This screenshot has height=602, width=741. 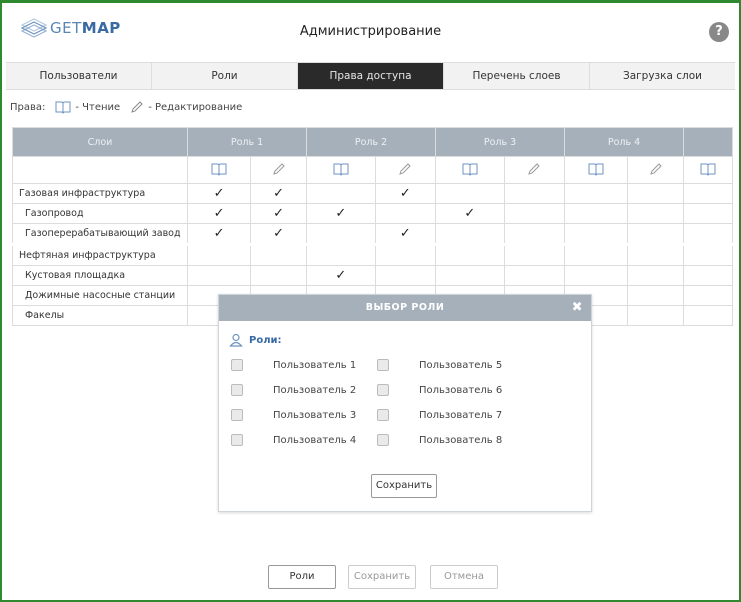 I want to click on user-option: Пользователь 7, so click(x=439, y=415).